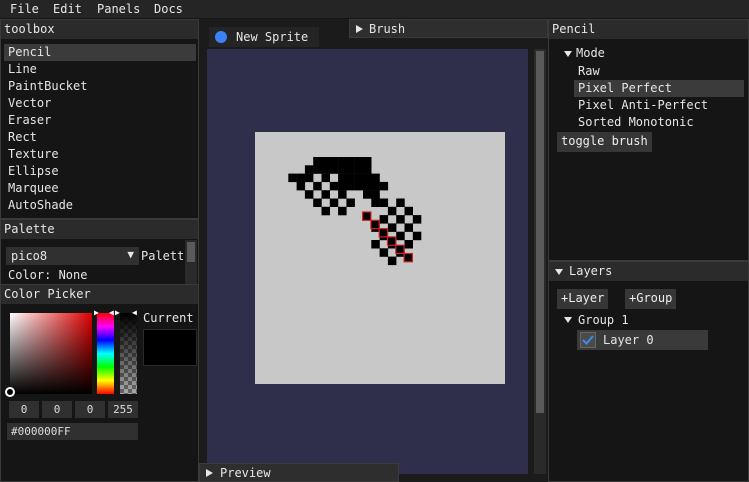 The width and height of the screenshot is (749, 482). I want to click on checkmark-icon, so click(588, 340).